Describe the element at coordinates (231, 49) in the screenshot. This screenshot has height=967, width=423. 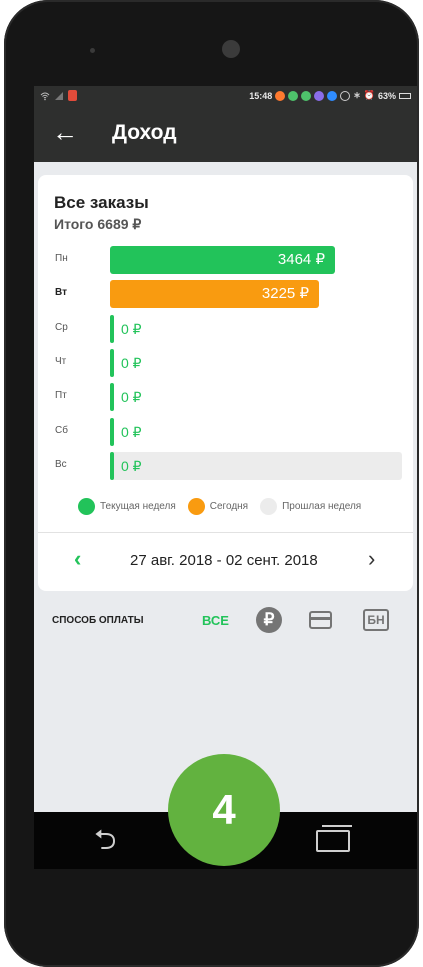
I see `front-camera` at that location.